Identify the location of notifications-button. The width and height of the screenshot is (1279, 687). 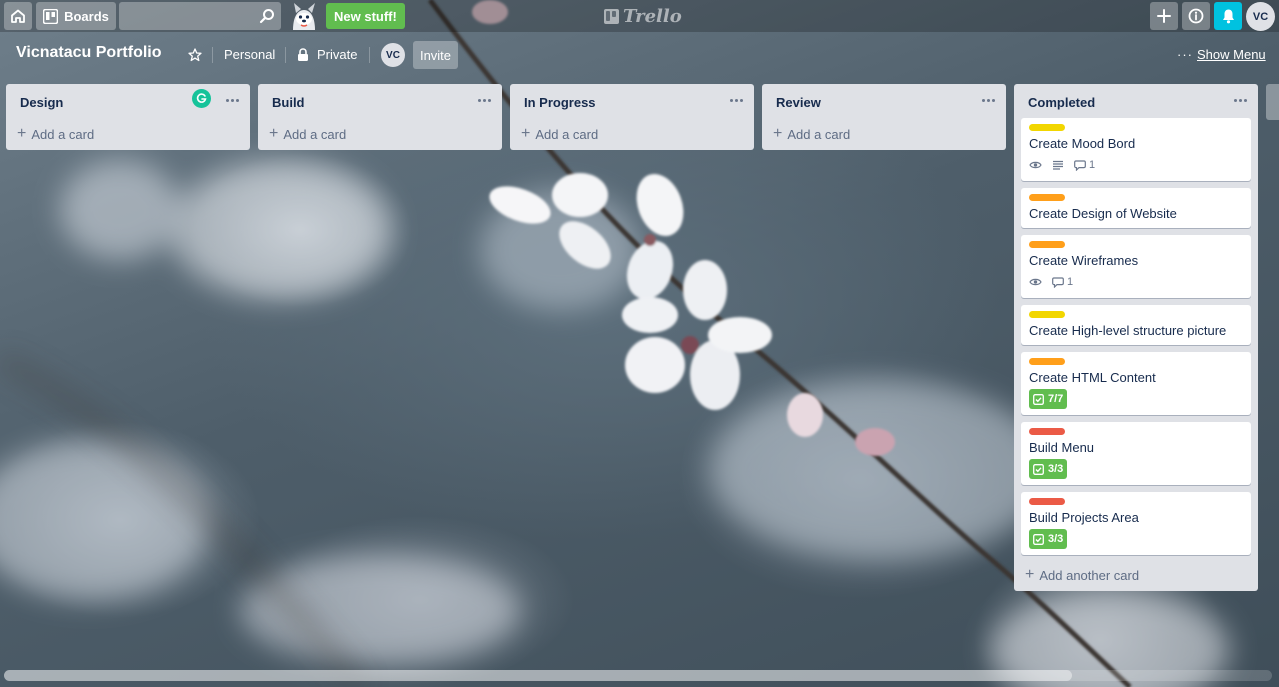
(1228, 16).